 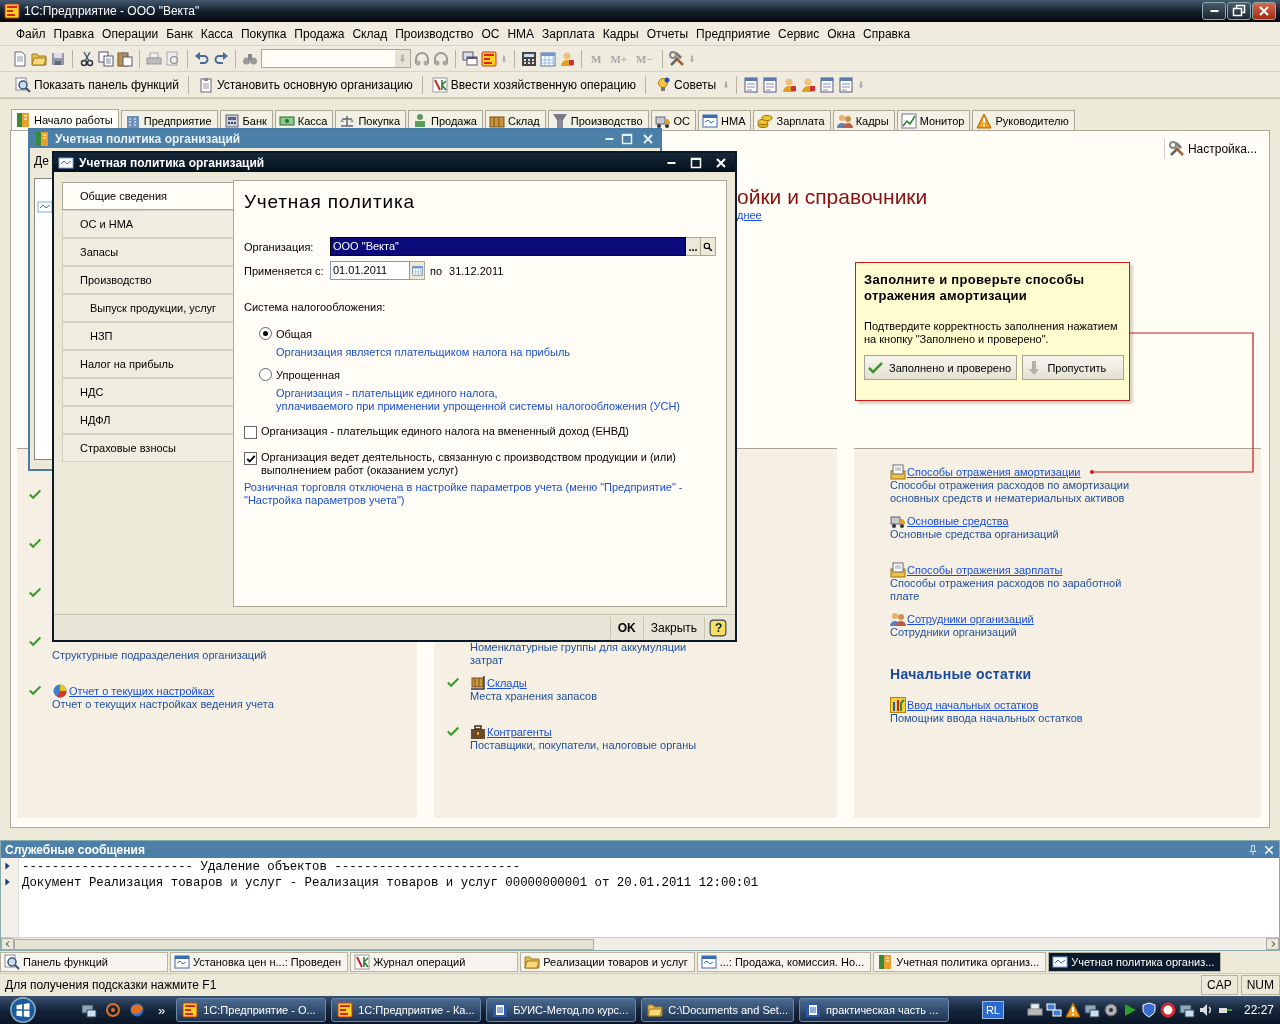 I want to click on more-button: », so click(x=161, y=1010).